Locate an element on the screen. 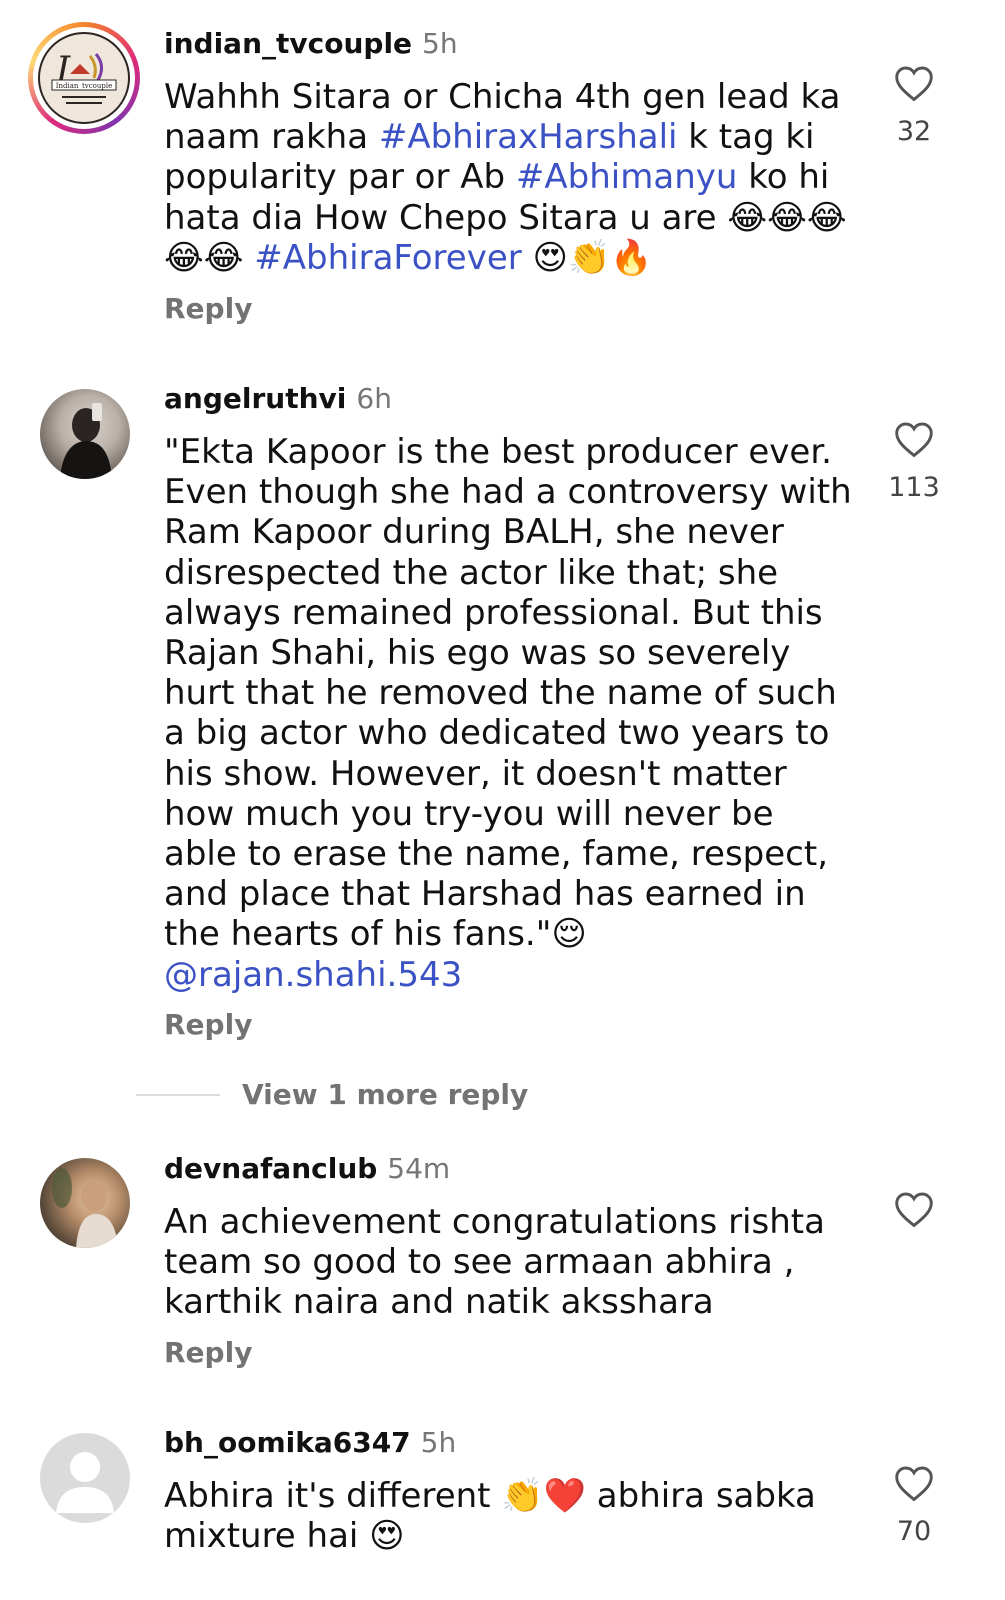 The image size is (1005, 1600). like-button is located at coordinates (914, 1209).